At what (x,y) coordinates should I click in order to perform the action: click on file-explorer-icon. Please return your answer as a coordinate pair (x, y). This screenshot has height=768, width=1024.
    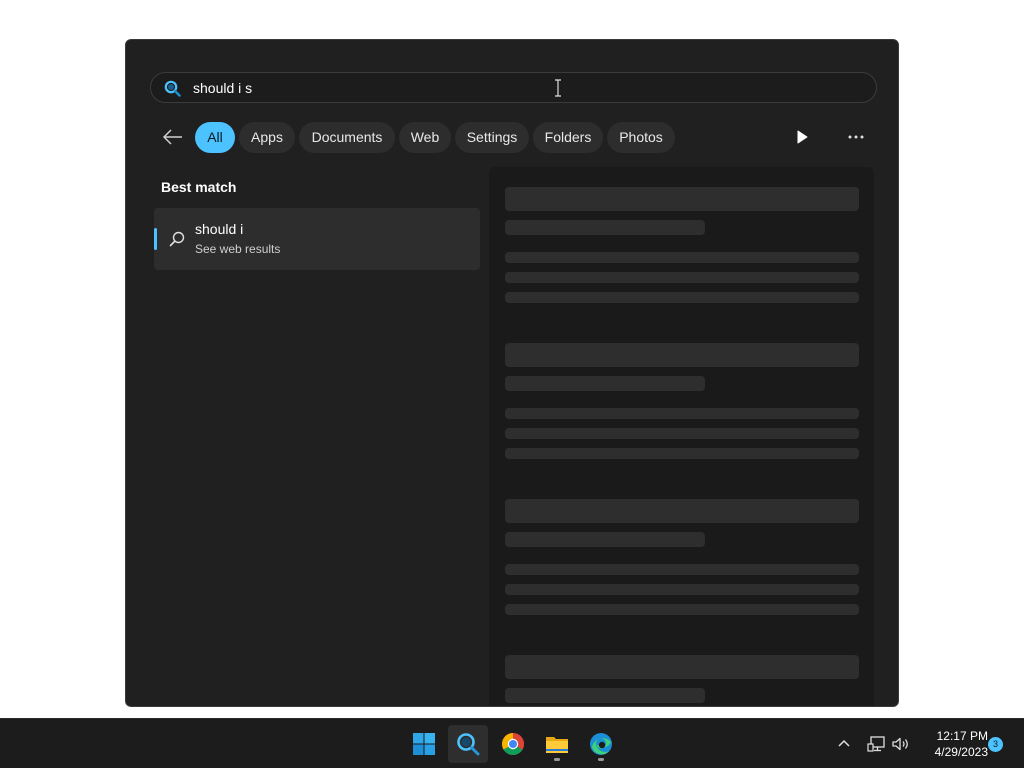
    Looking at the image, I should click on (557, 745).